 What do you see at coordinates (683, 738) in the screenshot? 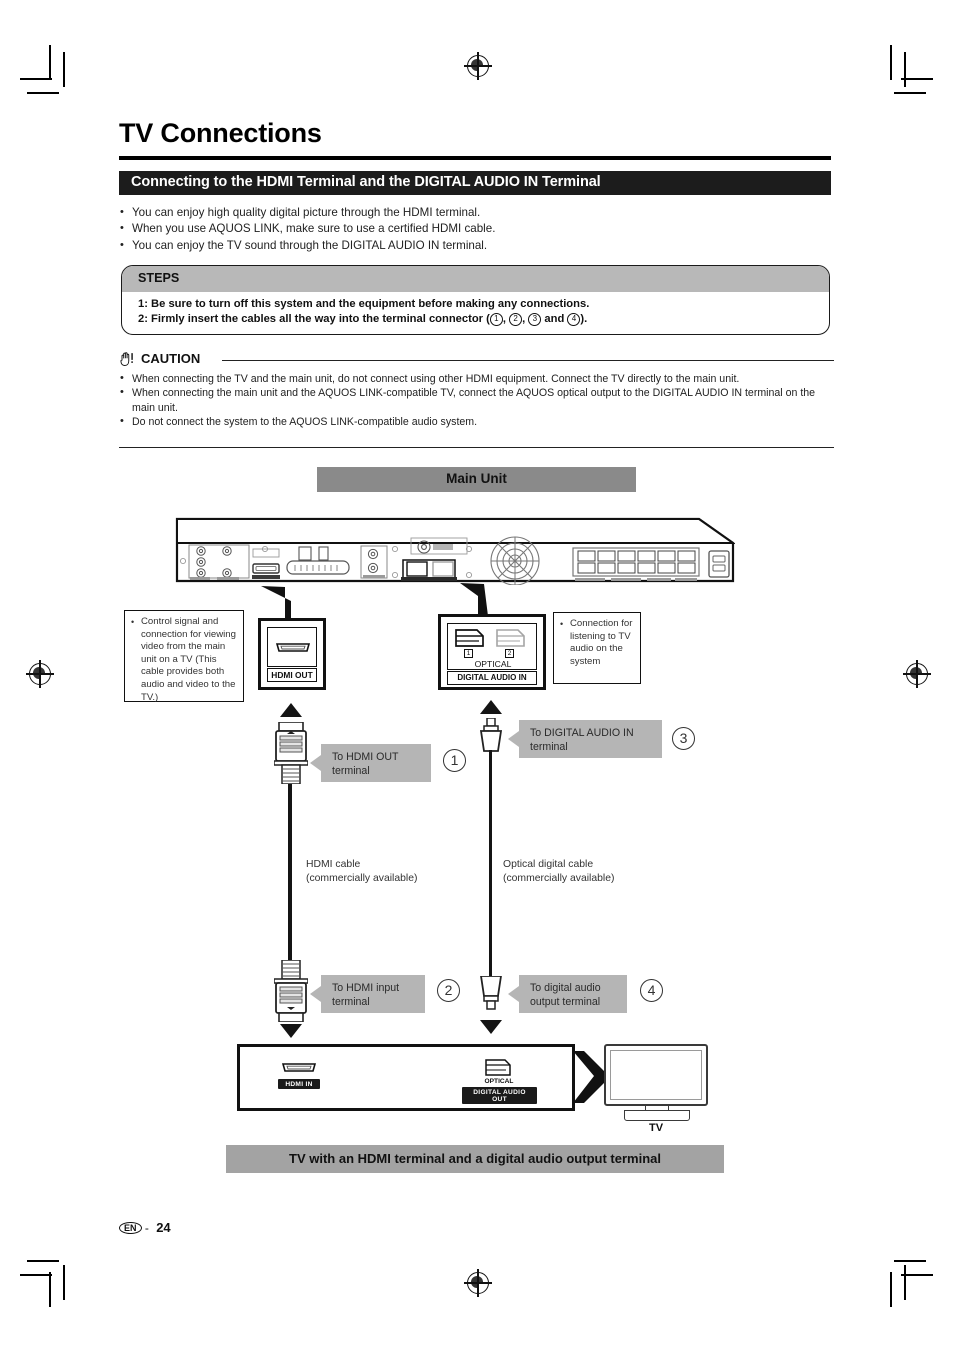
I see `step-number-3: 3` at bounding box center [683, 738].